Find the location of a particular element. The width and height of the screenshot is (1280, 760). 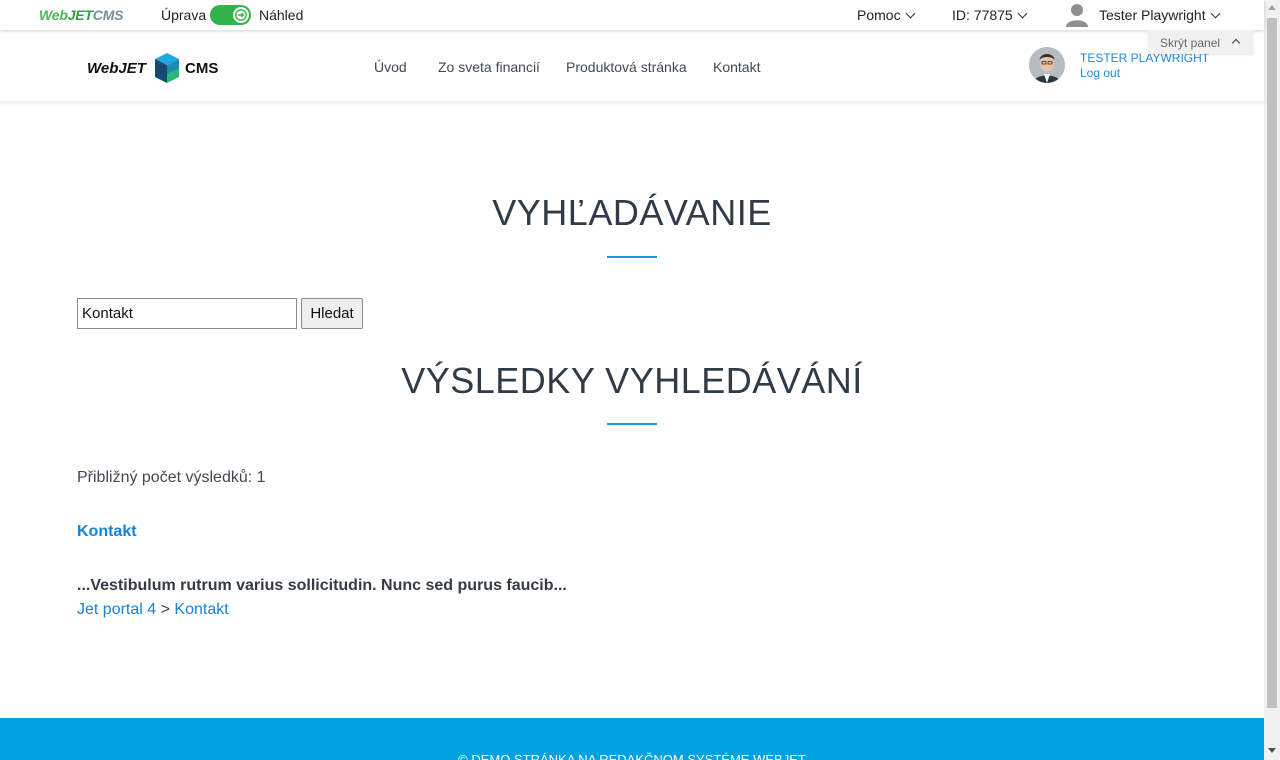

avatar is located at coordinates (1047, 65).